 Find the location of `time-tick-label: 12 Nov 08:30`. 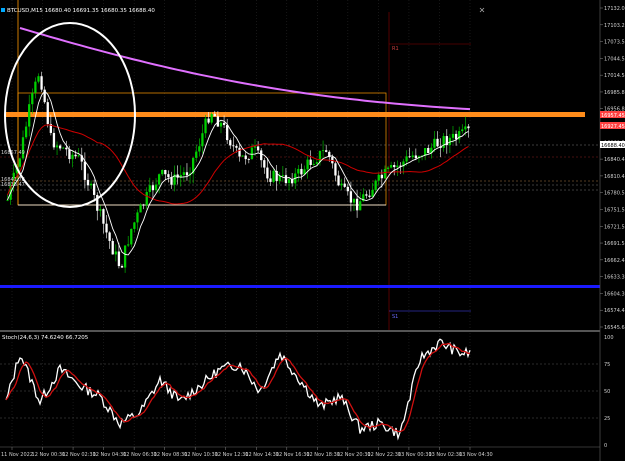

time-tick-label: 12 Nov 08:30 is located at coordinates (171, 455).